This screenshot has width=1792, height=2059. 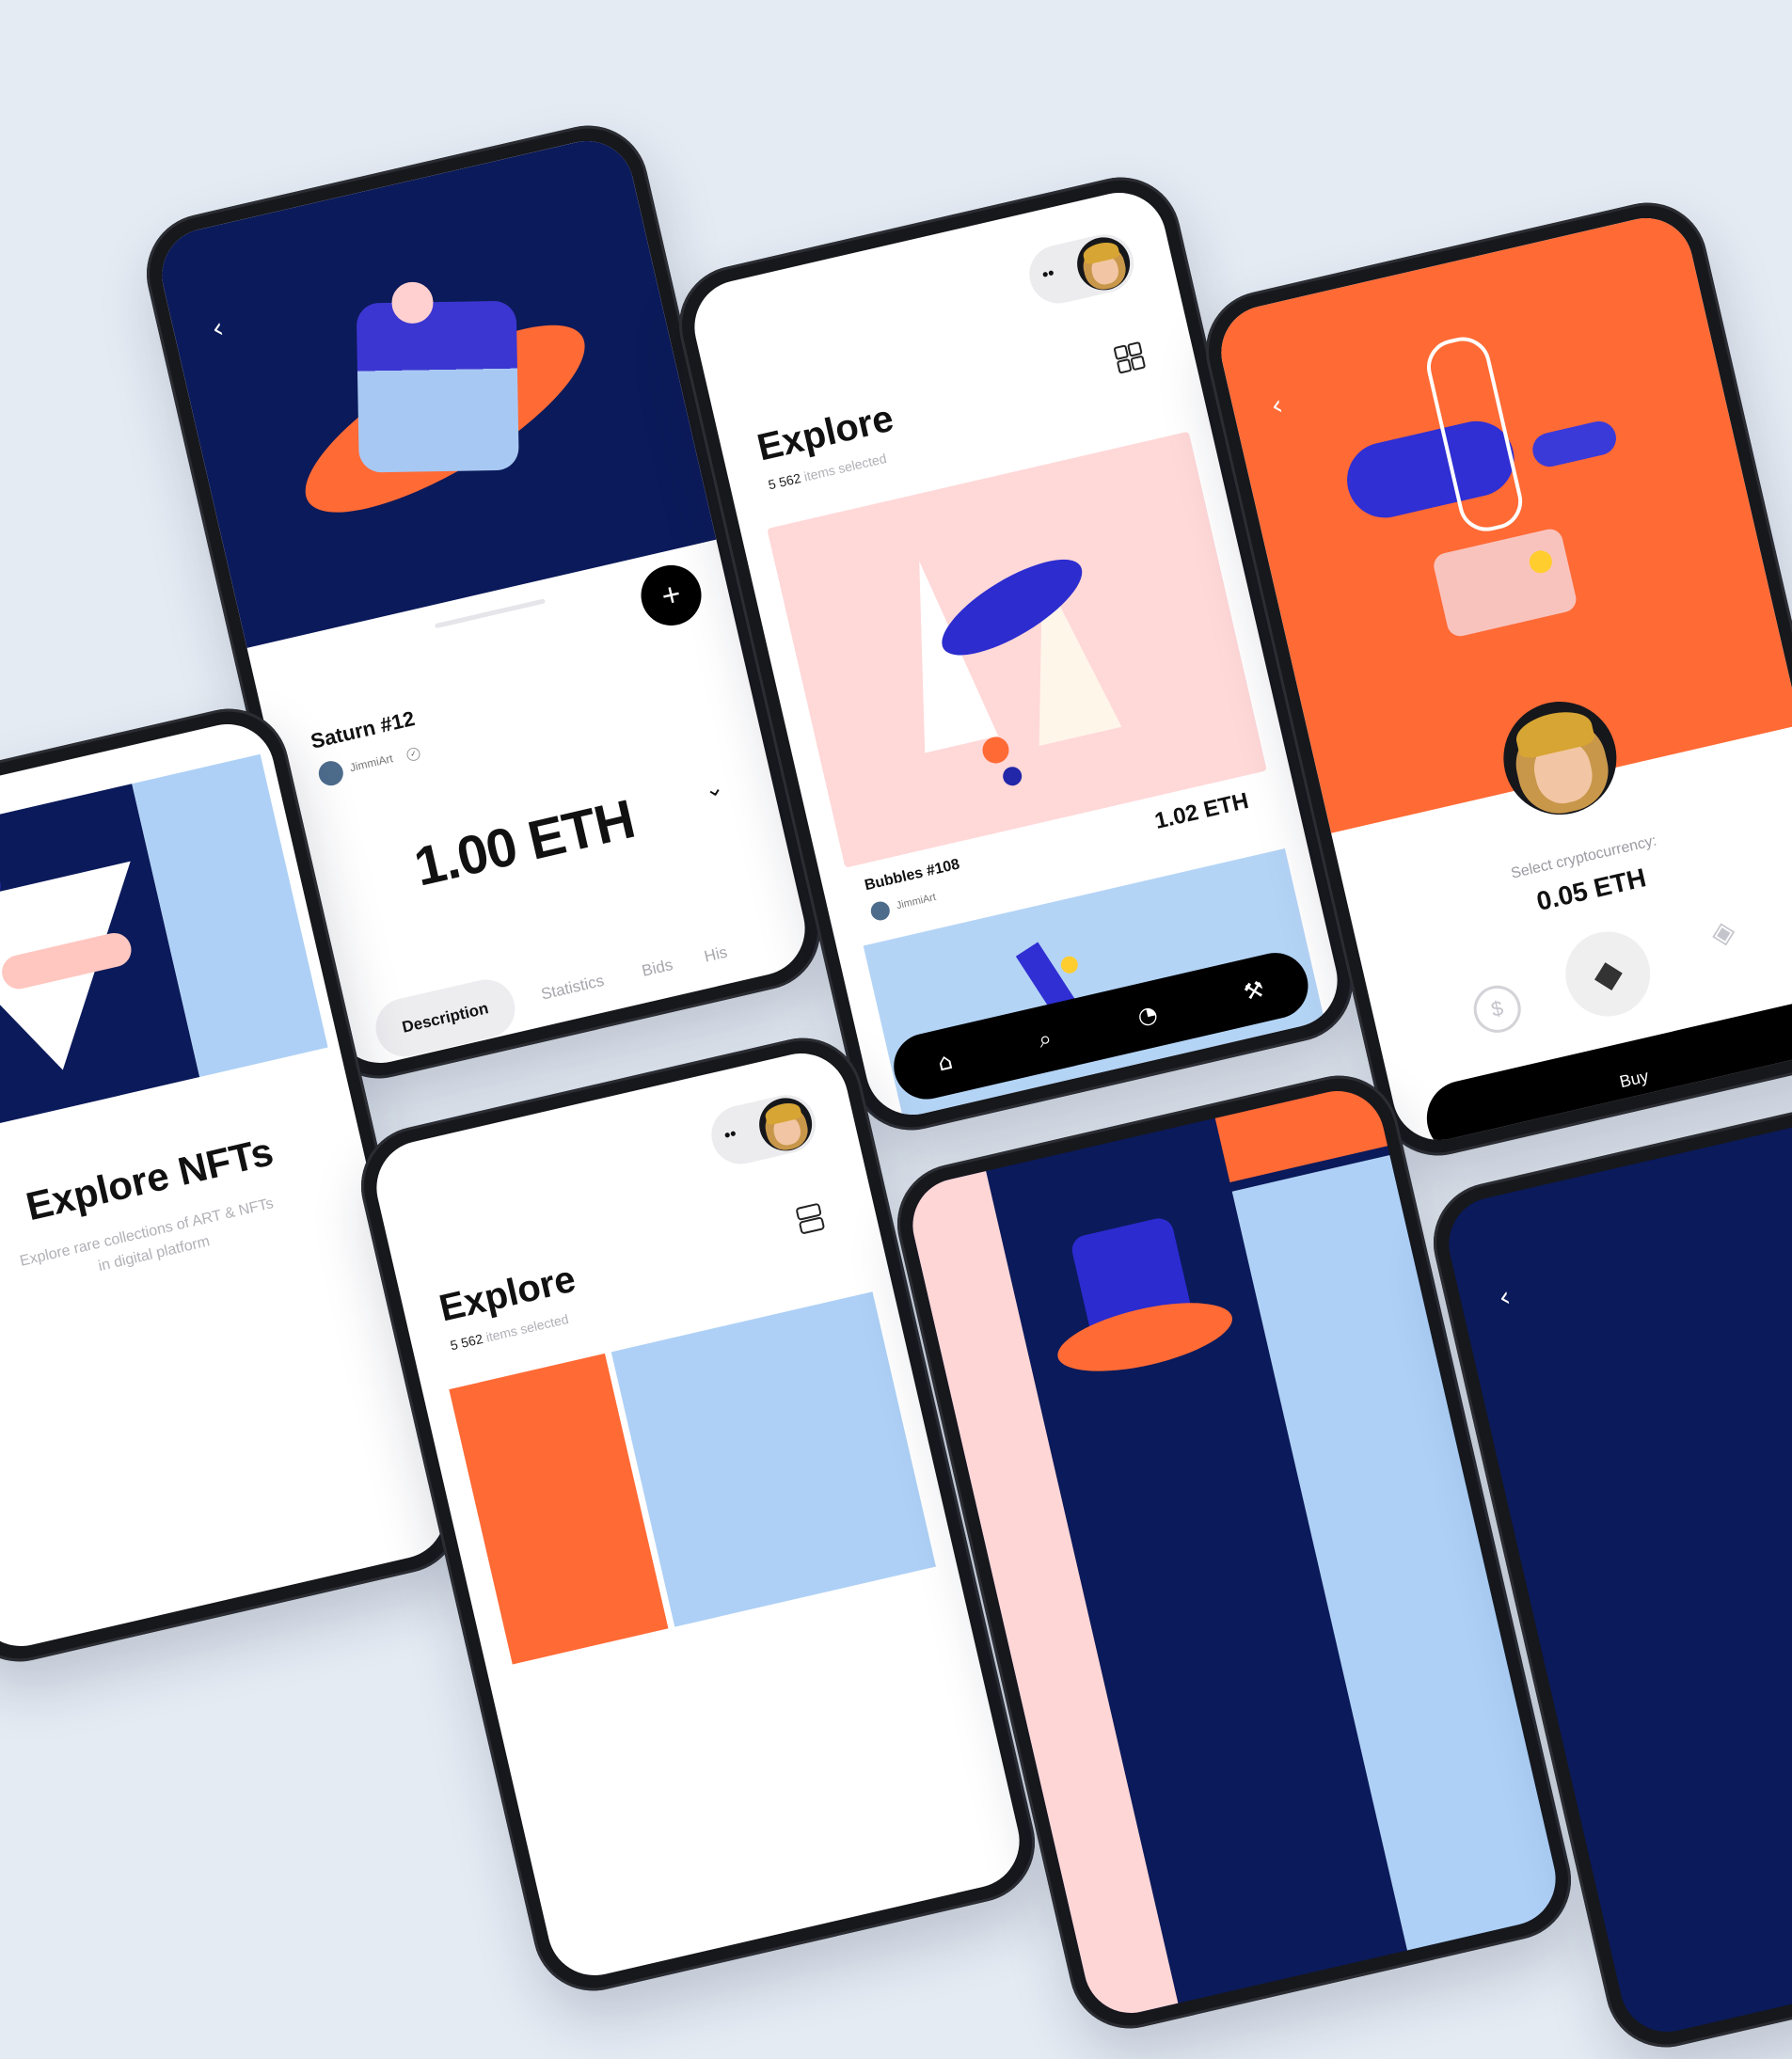 What do you see at coordinates (1634, 1078) in the screenshot?
I see `buy-button-label: Buy` at bounding box center [1634, 1078].